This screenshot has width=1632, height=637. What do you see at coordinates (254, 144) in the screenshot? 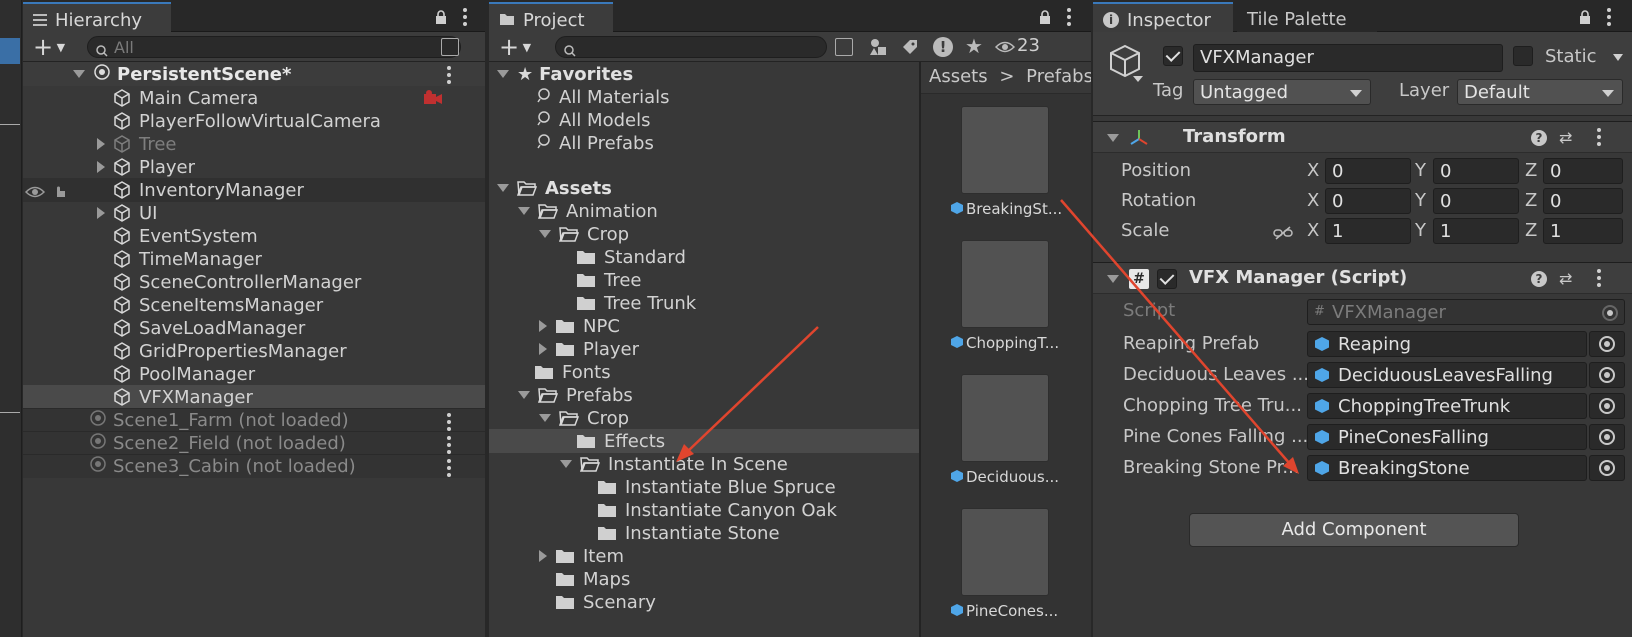
I see `hierarchy-item: Tree` at bounding box center [254, 144].